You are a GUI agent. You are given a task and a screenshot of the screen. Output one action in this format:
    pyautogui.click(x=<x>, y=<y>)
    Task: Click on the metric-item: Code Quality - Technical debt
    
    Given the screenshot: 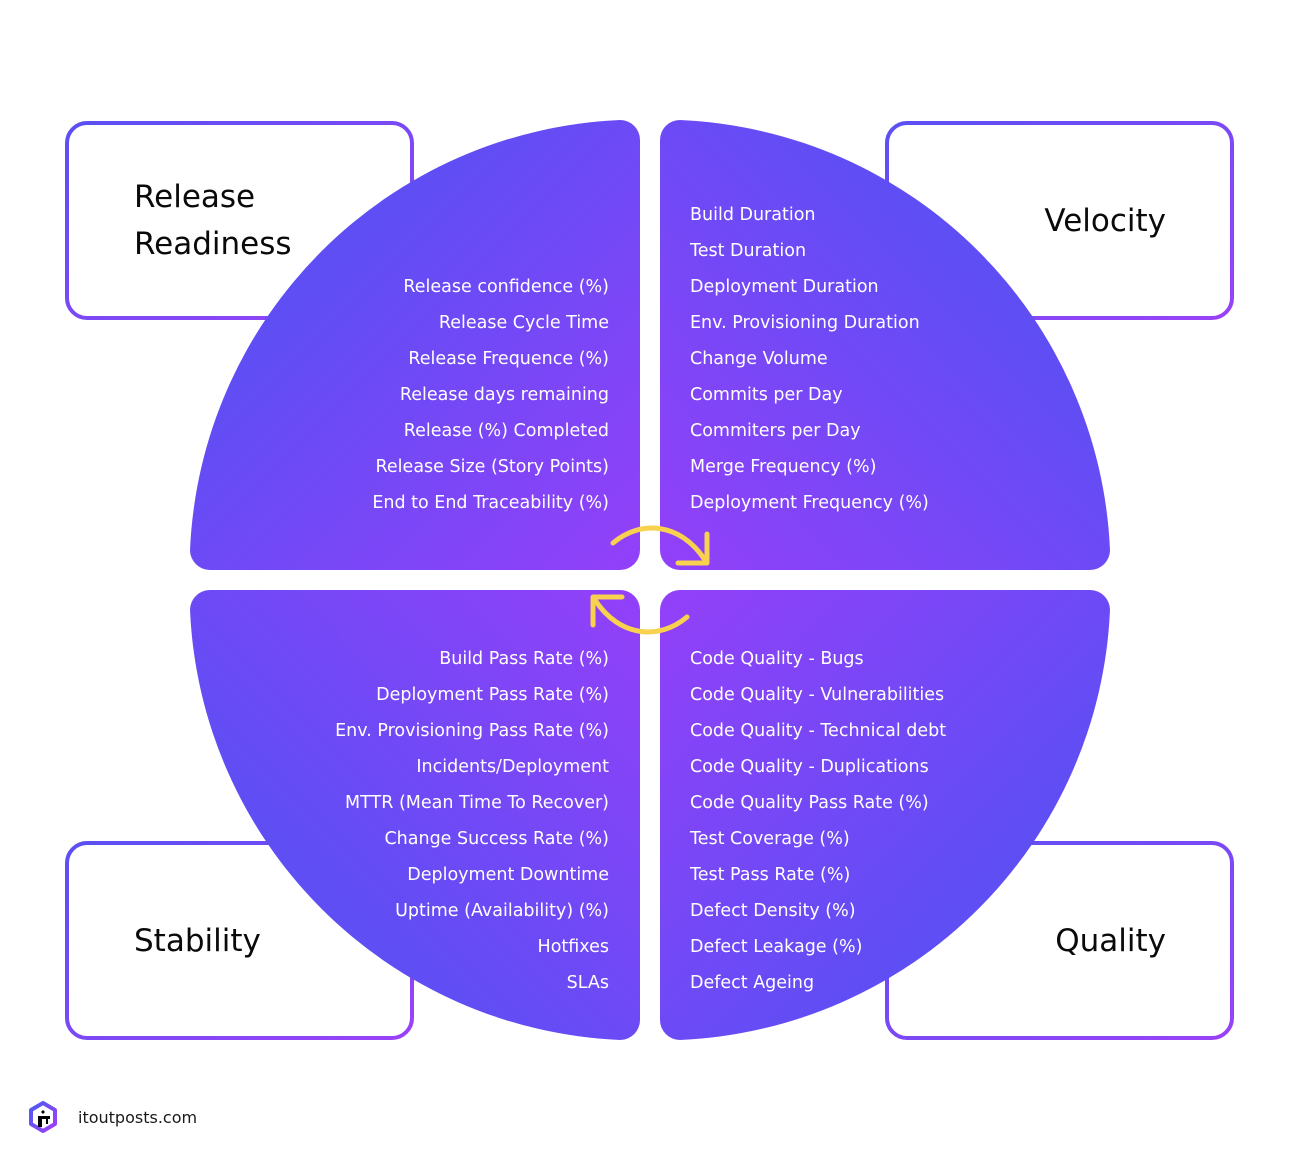 What is the action you would take?
    pyautogui.click(x=818, y=731)
    